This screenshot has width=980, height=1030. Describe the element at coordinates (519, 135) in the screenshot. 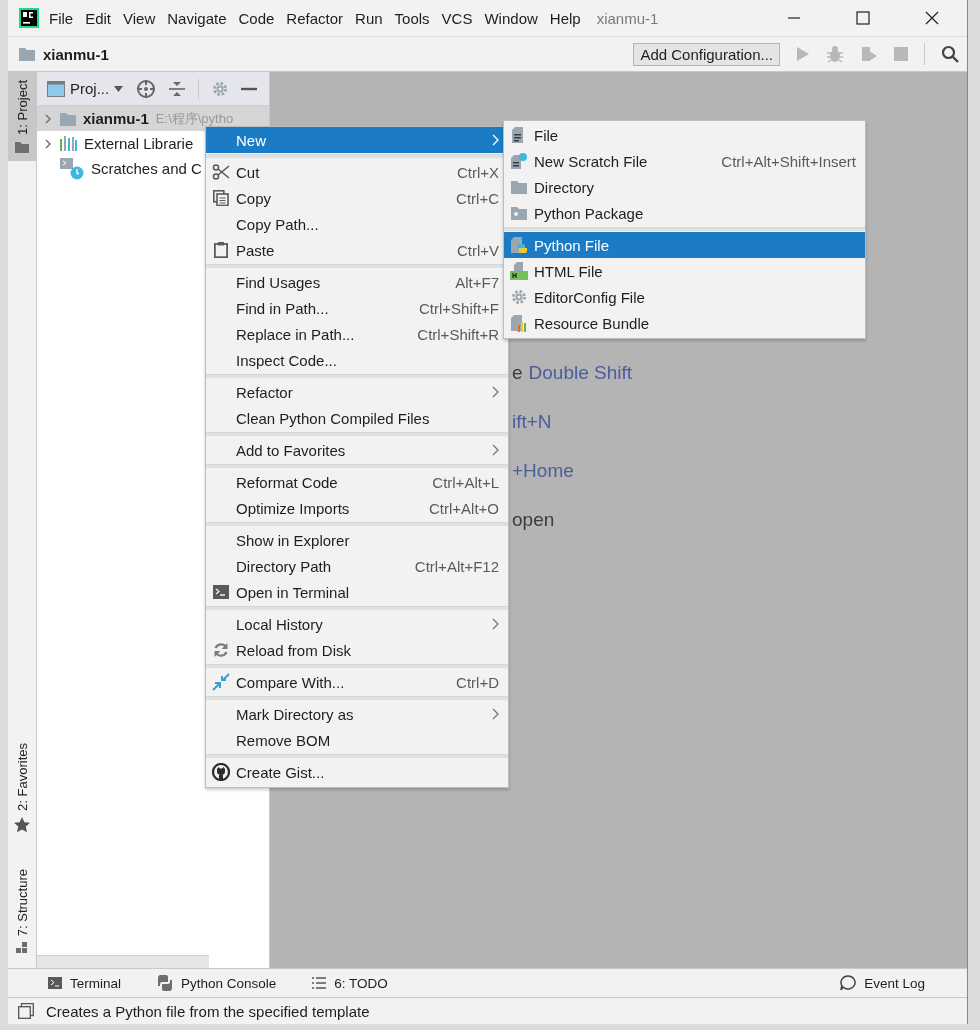

I see `file-icon` at that location.